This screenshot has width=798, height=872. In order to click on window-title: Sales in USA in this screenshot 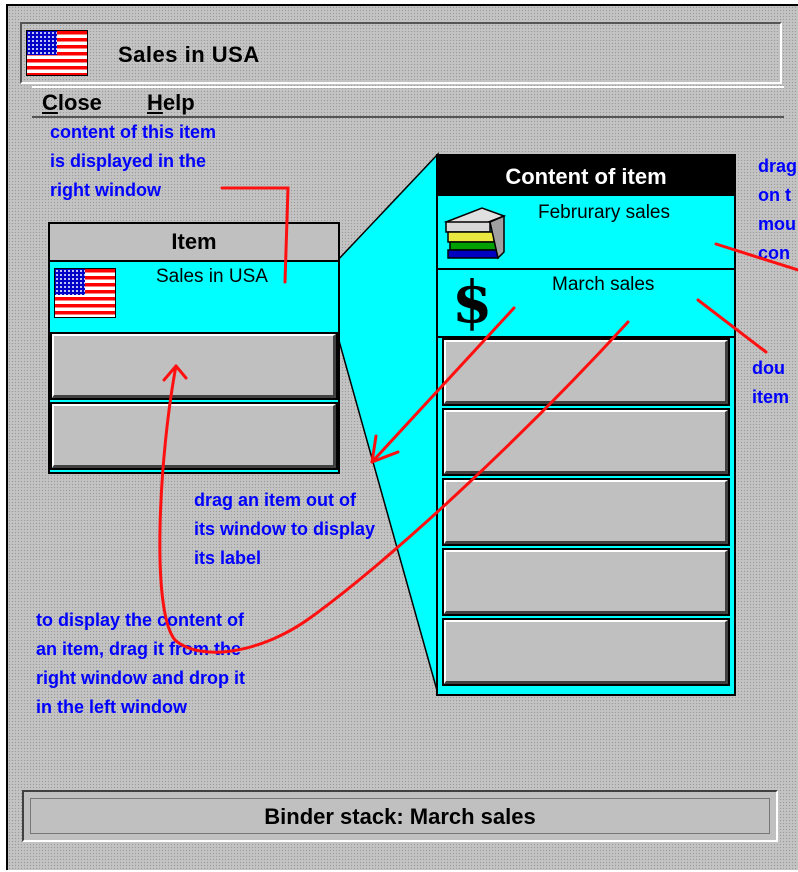, I will do `click(189, 54)`.